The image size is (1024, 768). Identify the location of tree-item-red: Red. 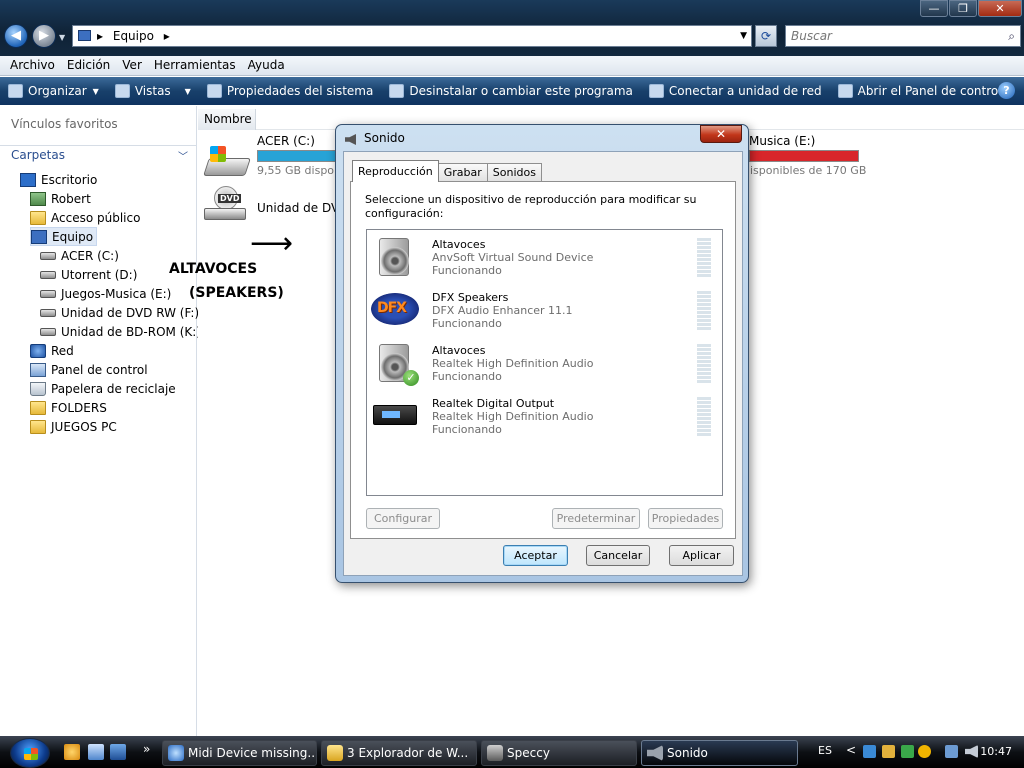
(52, 350).